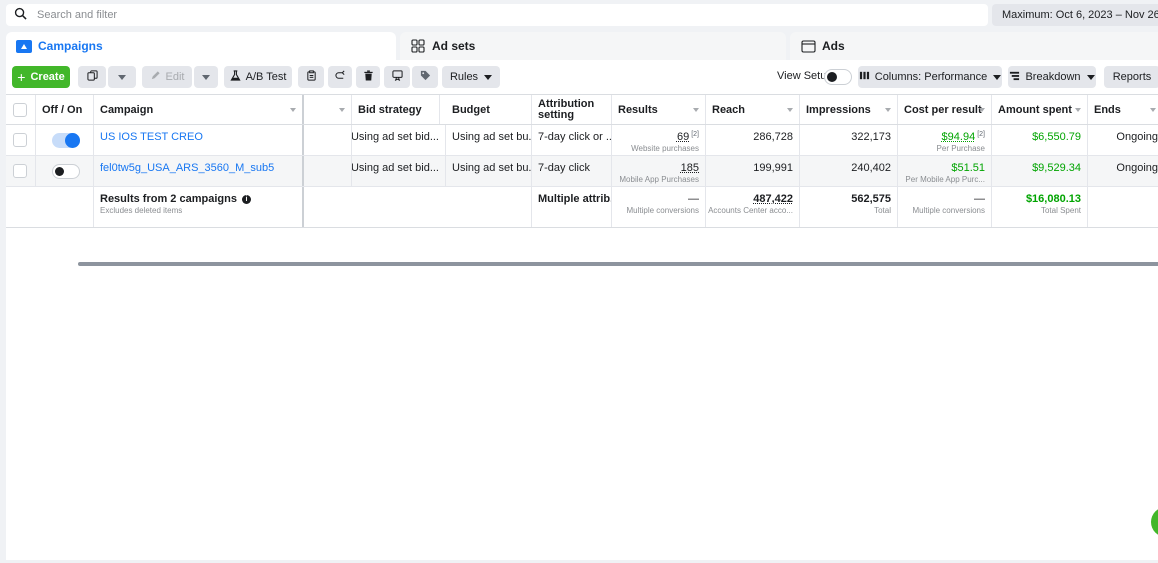 This screenshot has width=1158, height=563. Describe the element at coordinates (948, 210) in the screenshot. I see `summary-cost-subtext: Multiple conversions` at that location.